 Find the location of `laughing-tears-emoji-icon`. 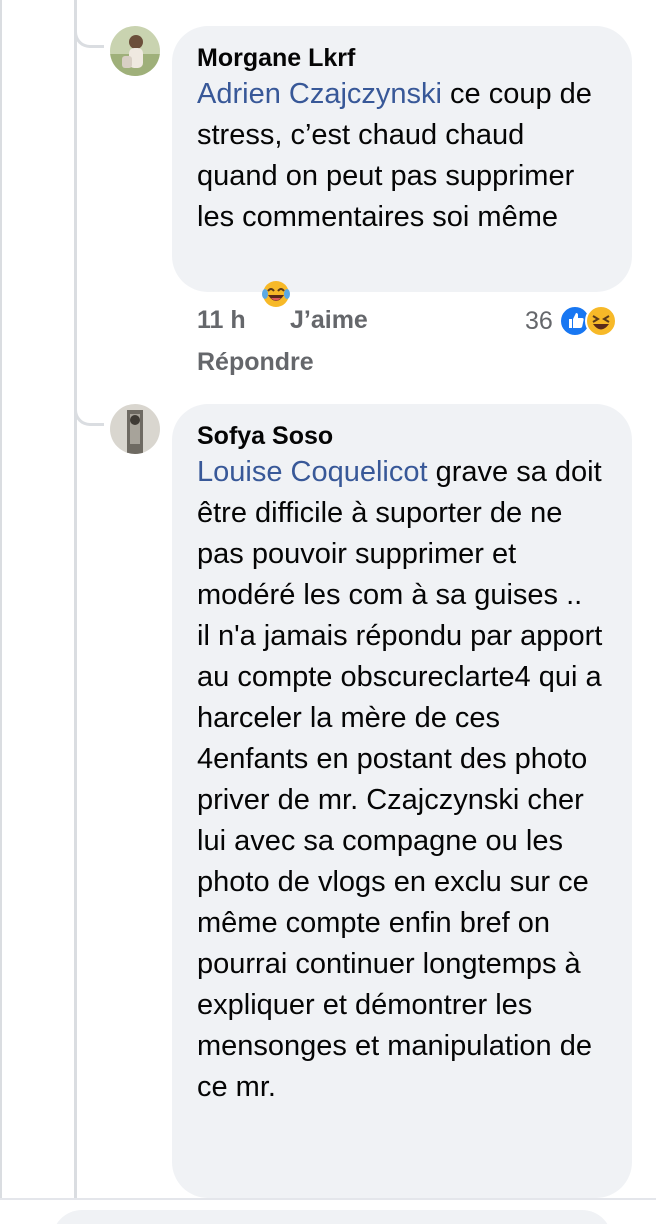

laughing-tears-emoji-icon is located at coordinates (244, 300).